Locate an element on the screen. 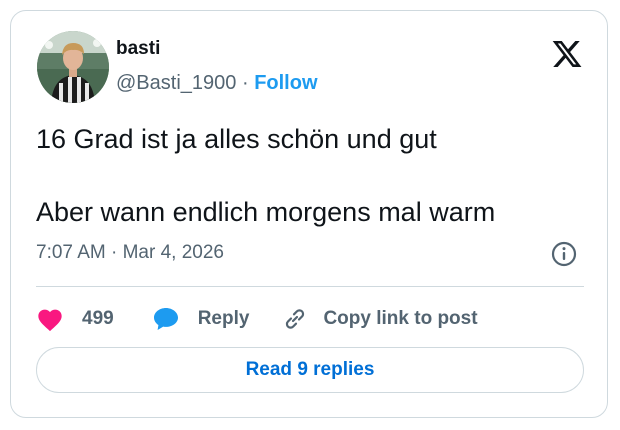 The width and height of the screenshot is (620, 430). link-icon is located at coordinates (295, 319).